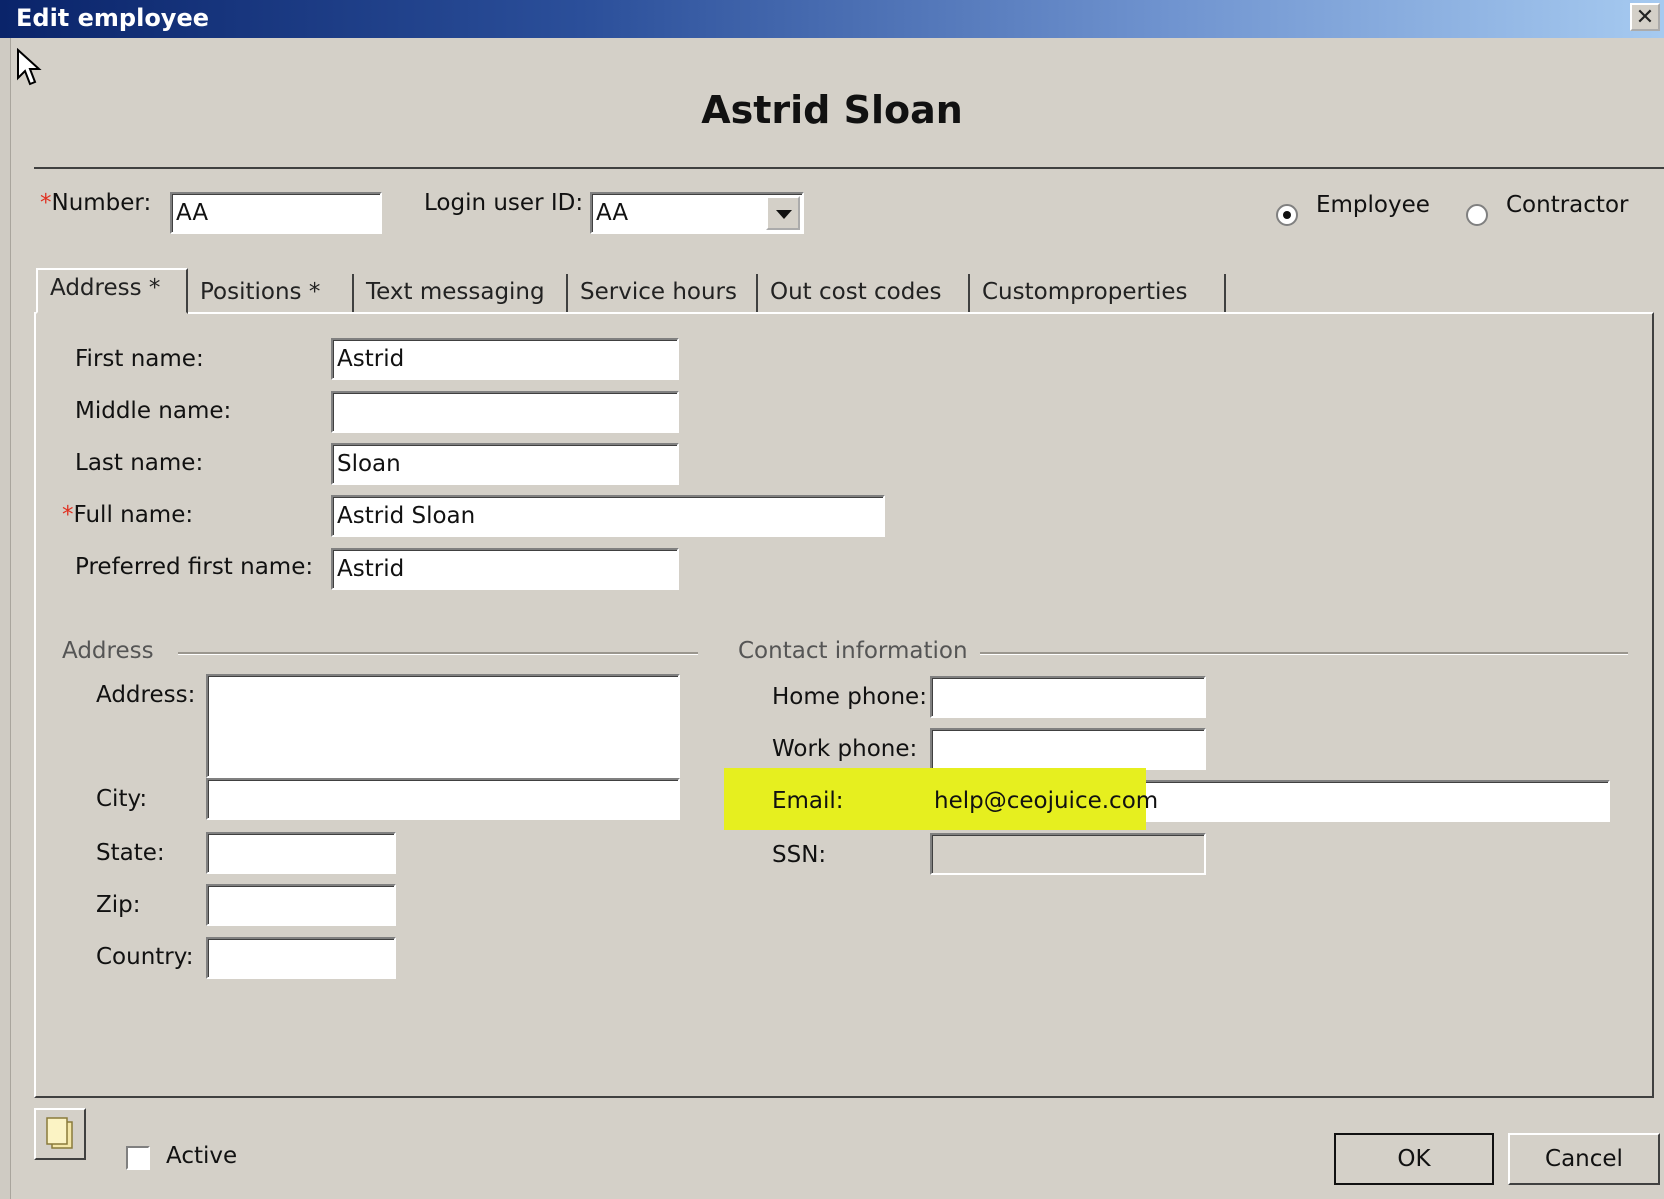 The height and width of the screenshot is (1199, 1664). I want to click on heading-divider, so click(849, 168).